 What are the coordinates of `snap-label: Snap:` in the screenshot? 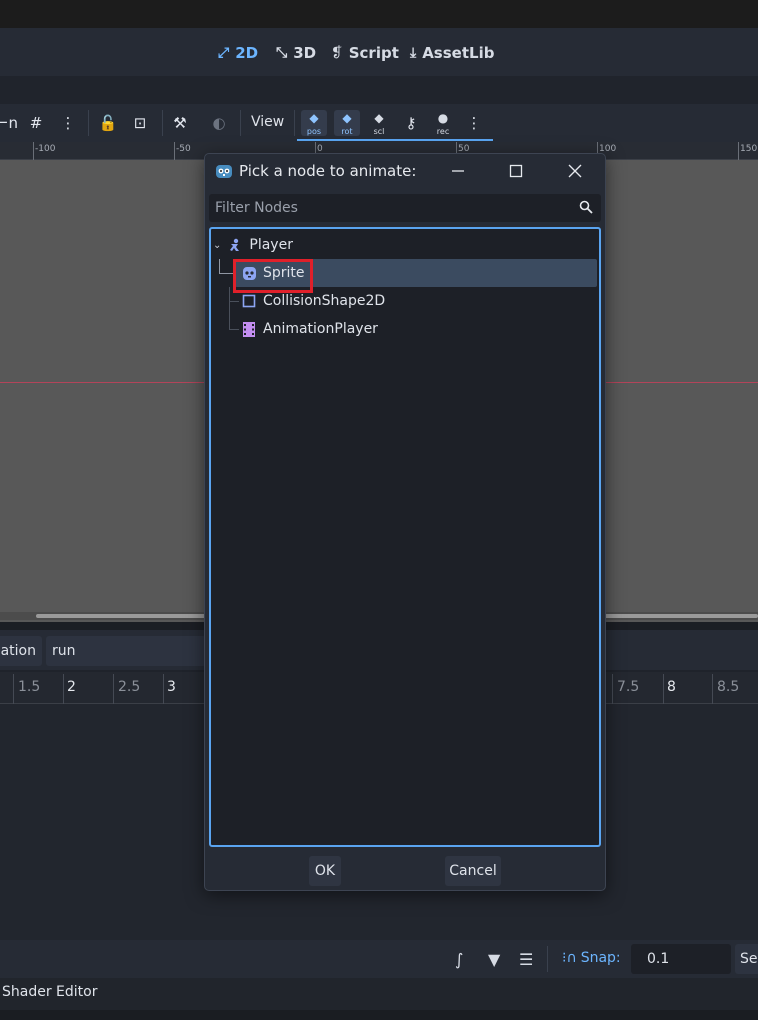 It's located at (600, 958).